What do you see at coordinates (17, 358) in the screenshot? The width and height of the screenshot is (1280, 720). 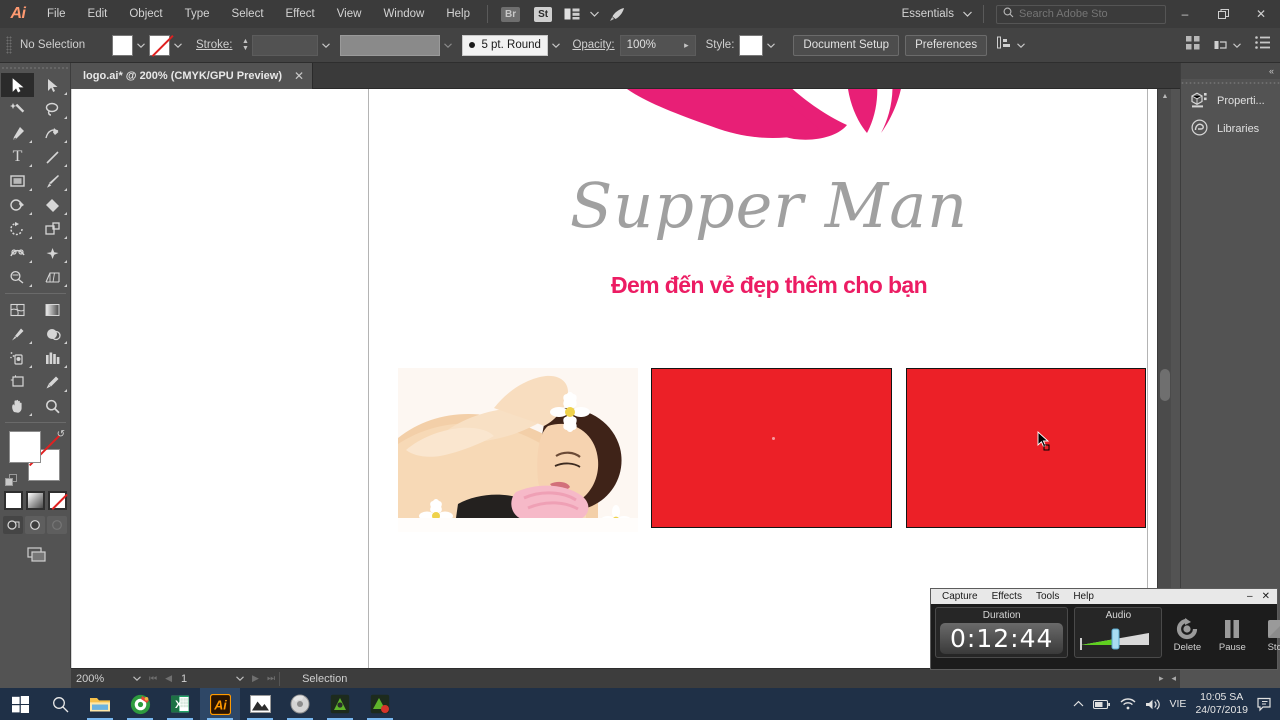 I see `symbol-sprayer-tool` at bounding box center [17, 358].